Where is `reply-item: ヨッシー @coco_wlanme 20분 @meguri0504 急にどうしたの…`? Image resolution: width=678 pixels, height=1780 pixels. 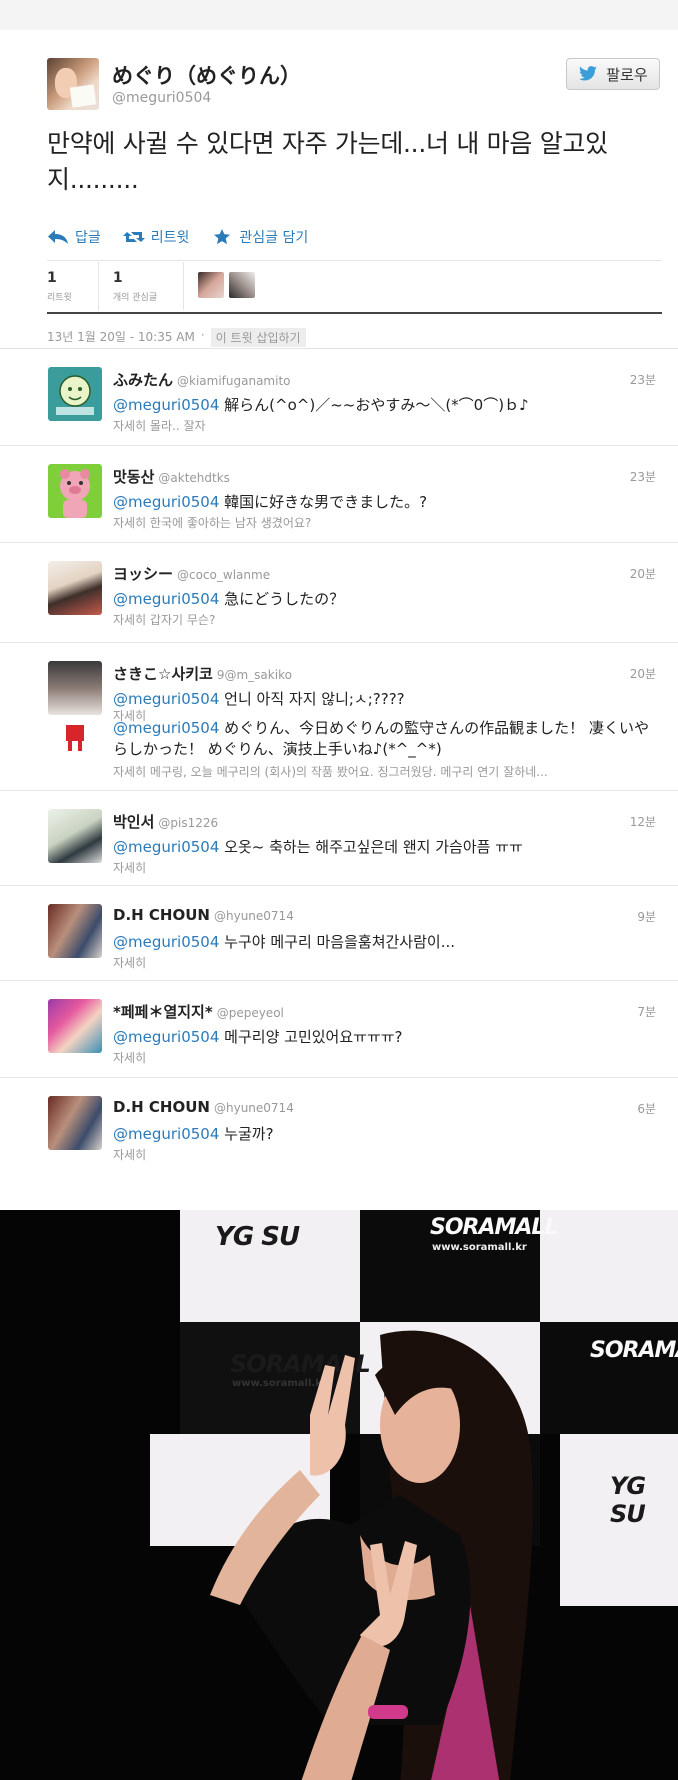 reply-item: ヨッシー @coco_wlanme 20분 @meguri0504 急にどうしたの… is located at coordinates (339, 593).